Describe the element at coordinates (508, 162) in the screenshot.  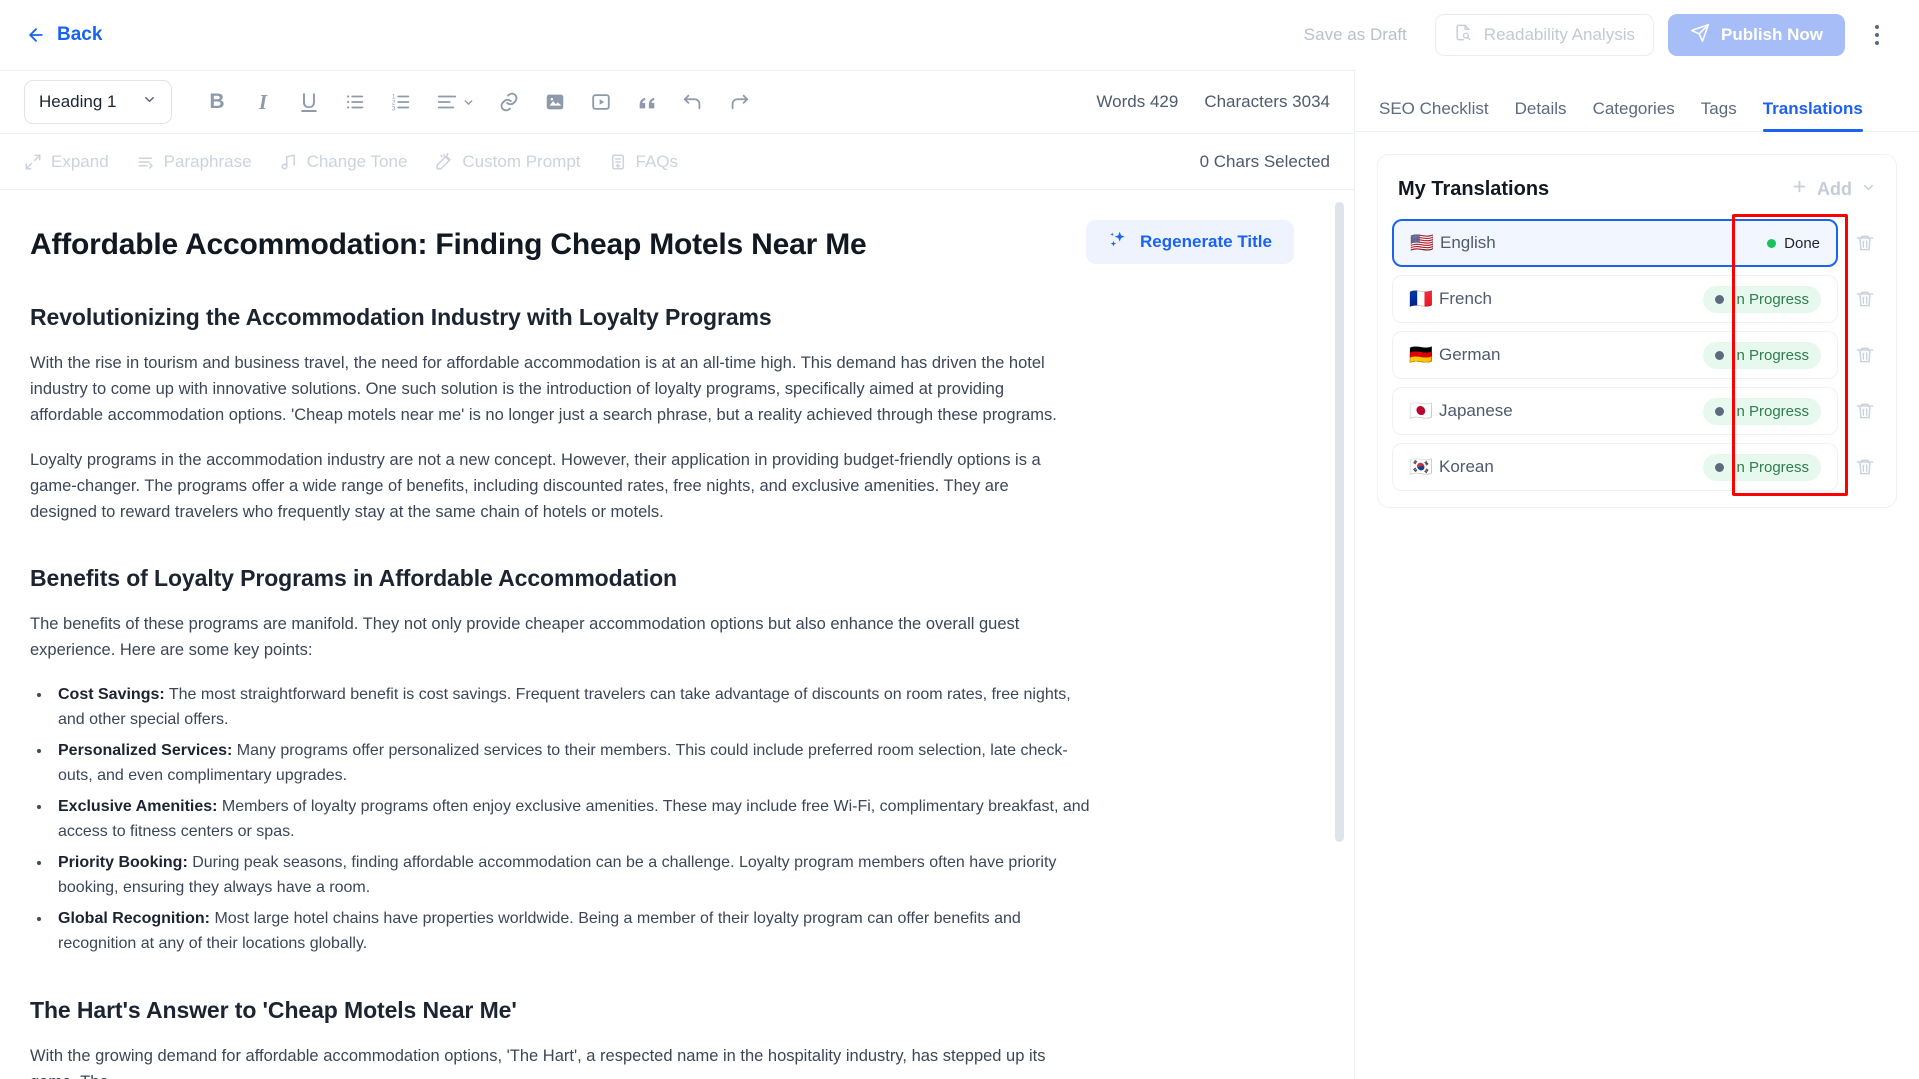
I see `custom-prompt-button: Custom Prompt` at that location.